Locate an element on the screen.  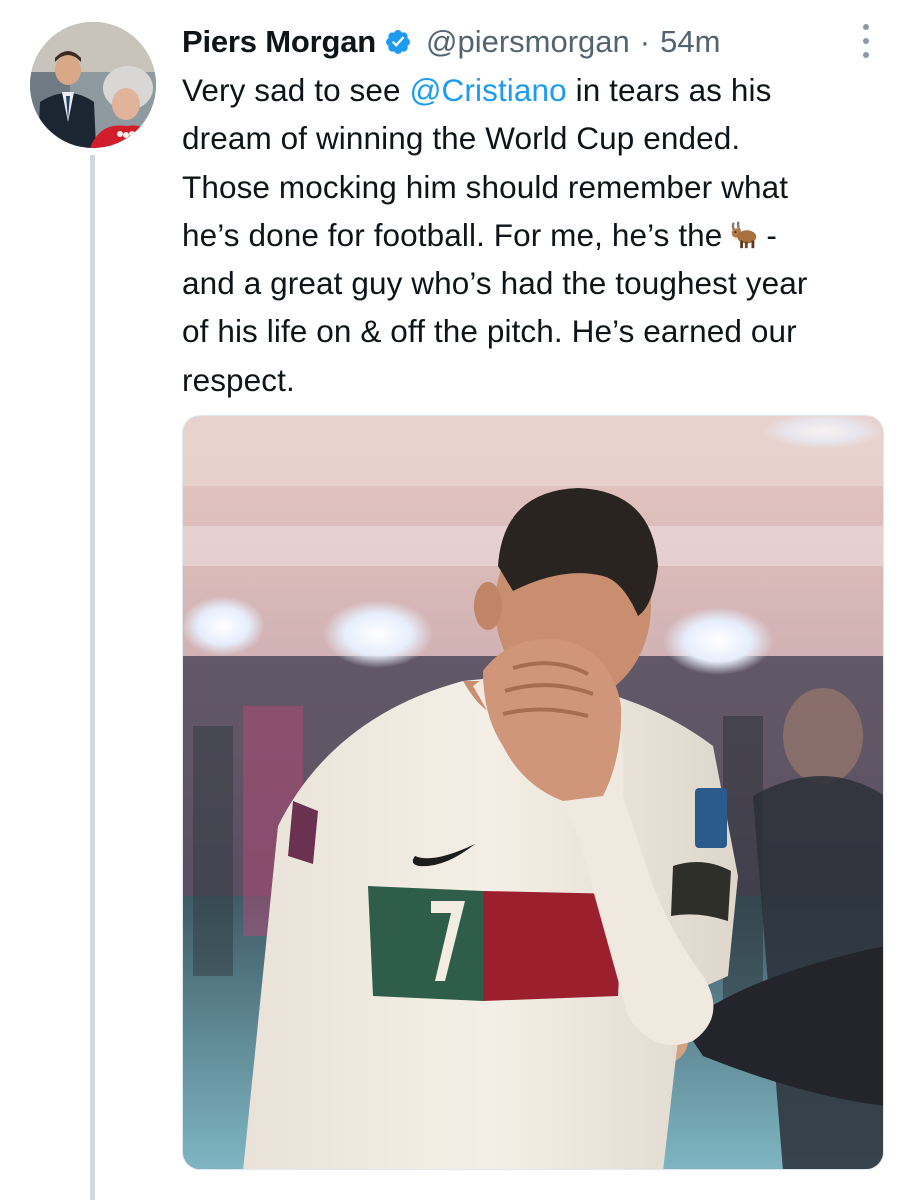
avatar-photo is located at coordinates (93, 85).